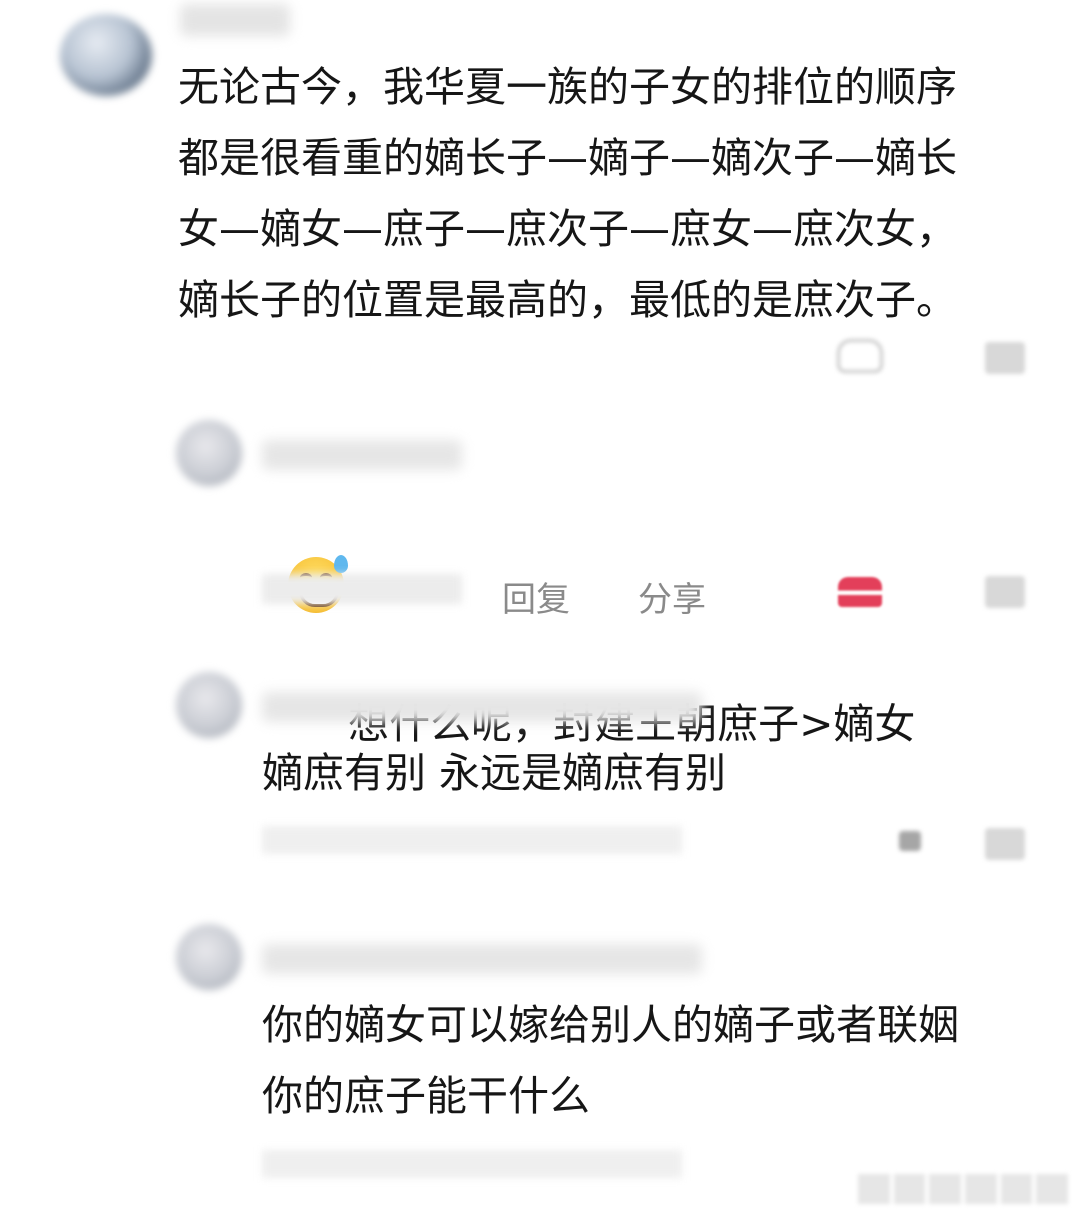 Image resolution: width=1080 pixels, height=1216 pixels. I want to click on watermark, so click(963, 1189).